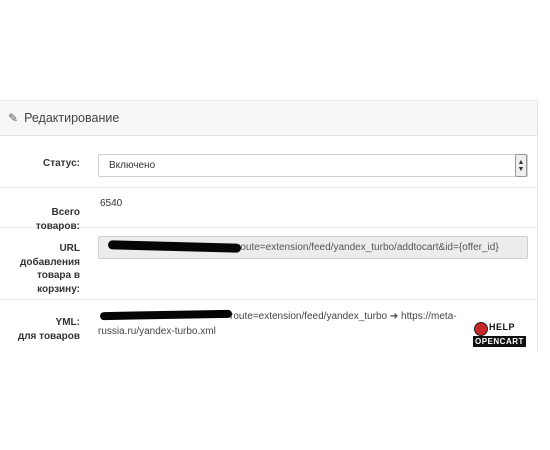  What do you see at coordinates (72, 118) in the screenshot?
I see `panel-title: Редактирование` at bounding box center [72, 118].